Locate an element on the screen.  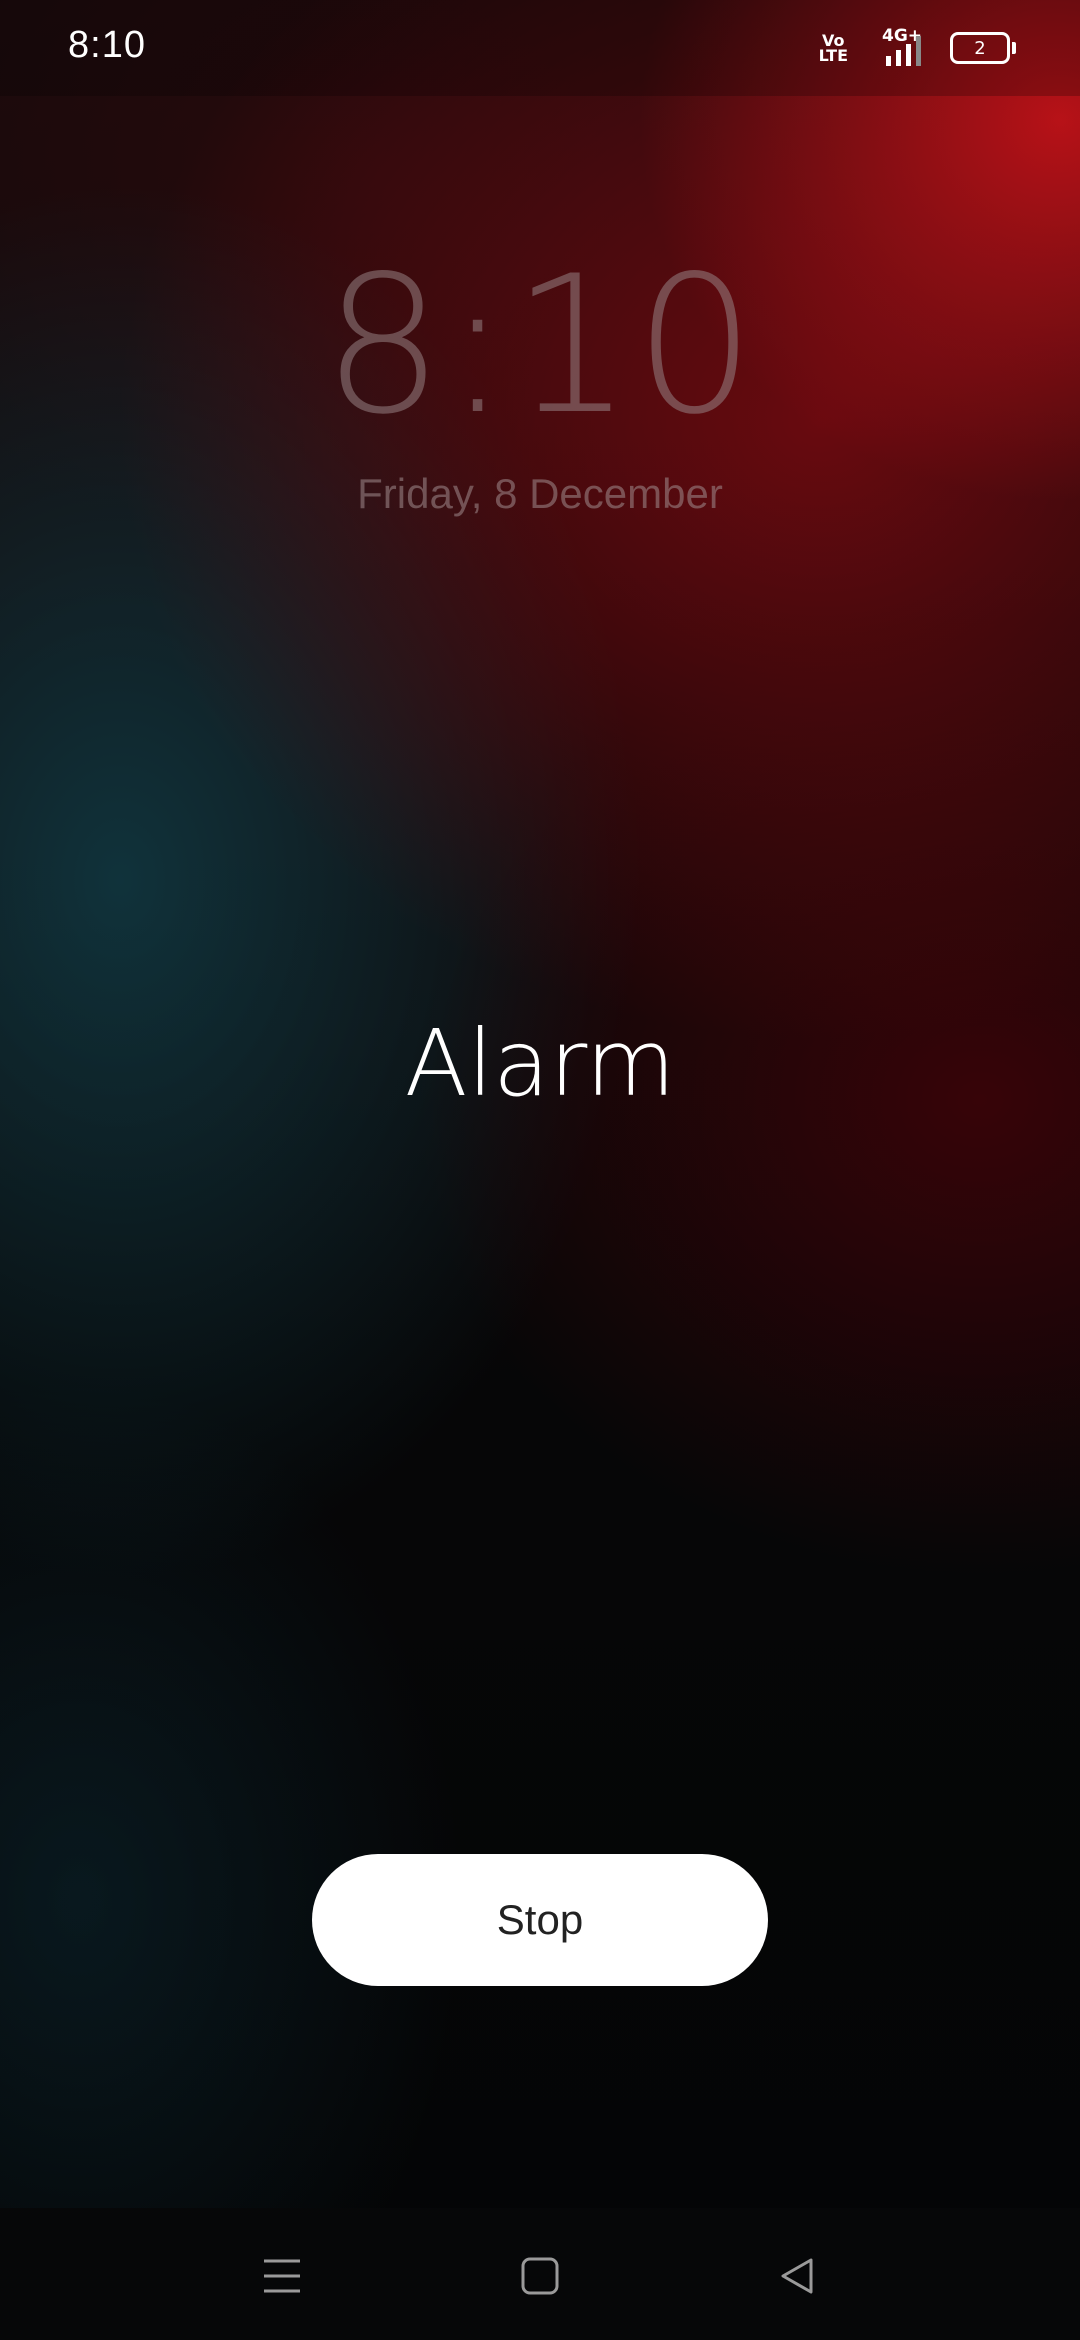
volte-bottom-label: LTE is located at coordinates (833, 55).